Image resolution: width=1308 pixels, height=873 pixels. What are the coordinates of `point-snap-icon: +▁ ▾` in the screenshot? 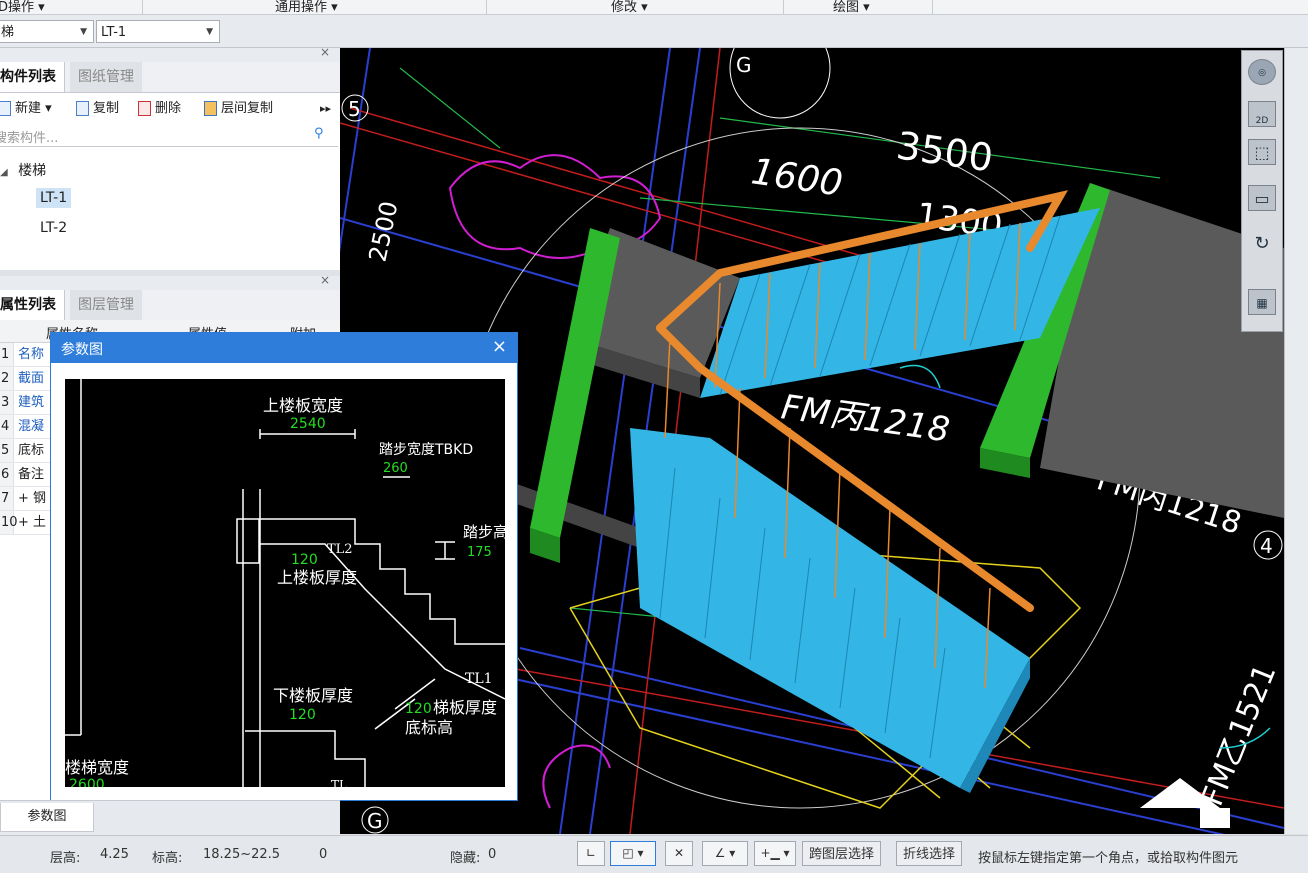 It's located at (775, 853).